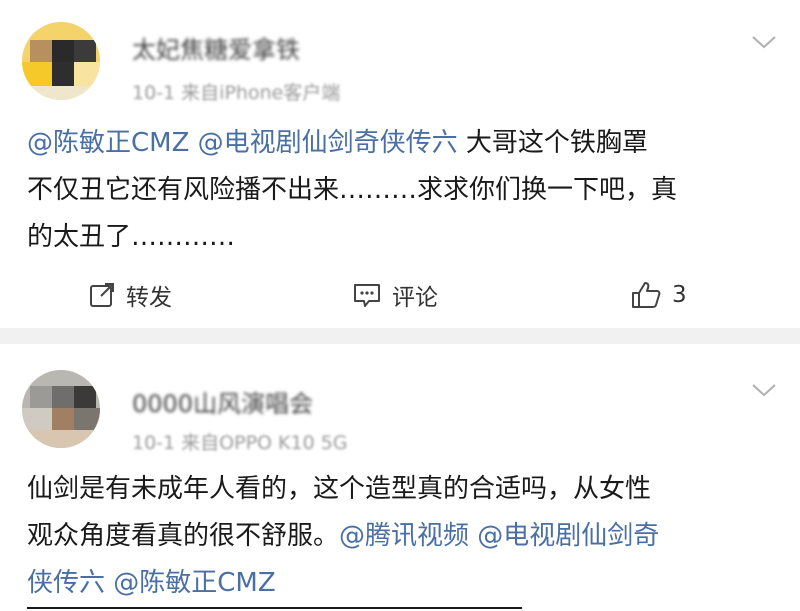 Image resolution: width=800 pixels, height=611 pixels. Describe the element at coordinates (415, 298) in the screenshot. I see `comment-label: 评论` at that location.